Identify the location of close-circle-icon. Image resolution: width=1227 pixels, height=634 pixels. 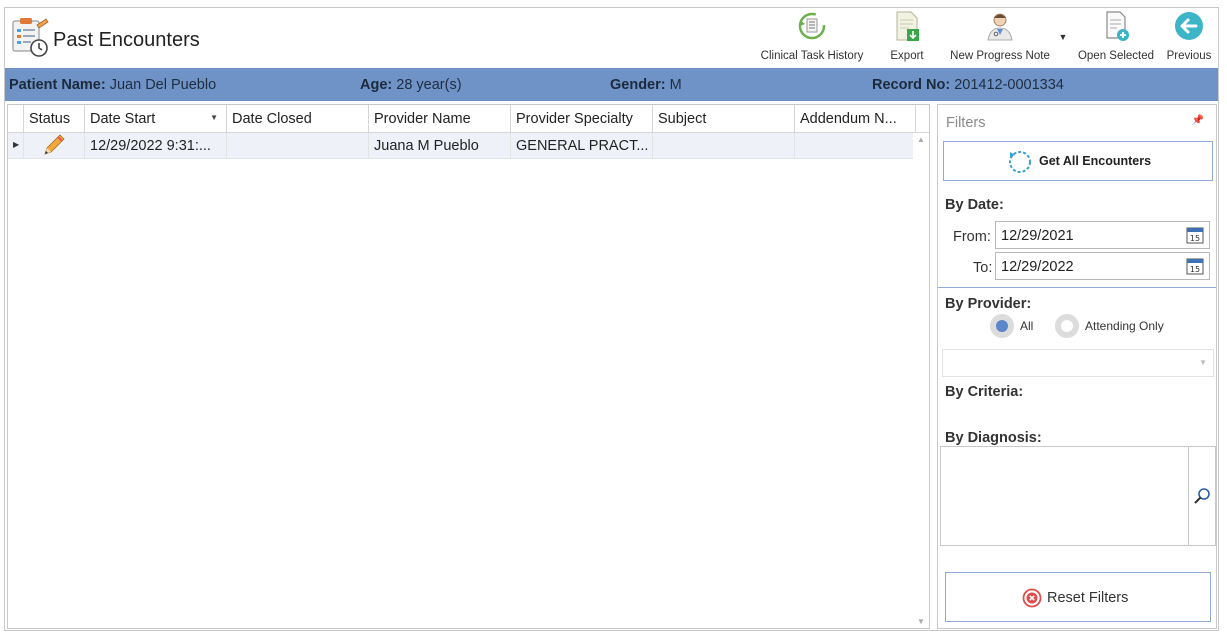
(1032, 598).